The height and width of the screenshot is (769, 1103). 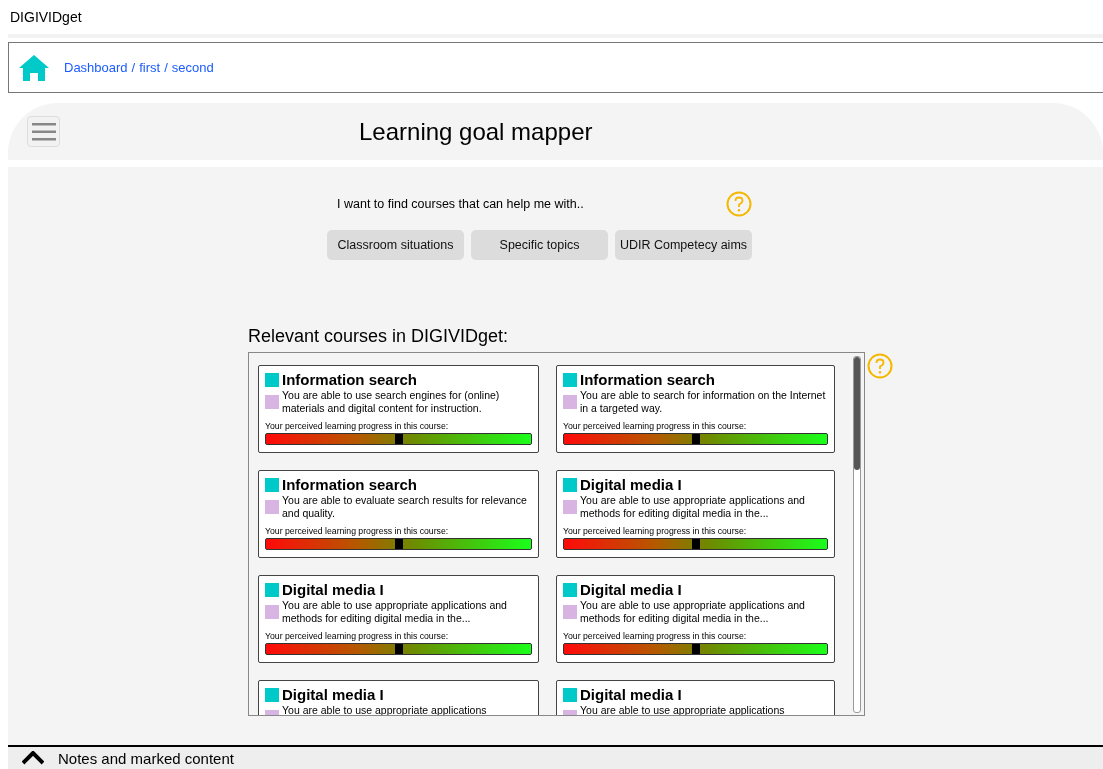 What do you see at coordinates (96, 67) in the screenshot?
I see `breadcrumb-link: Dashboard` at bounding box center [96, 67].